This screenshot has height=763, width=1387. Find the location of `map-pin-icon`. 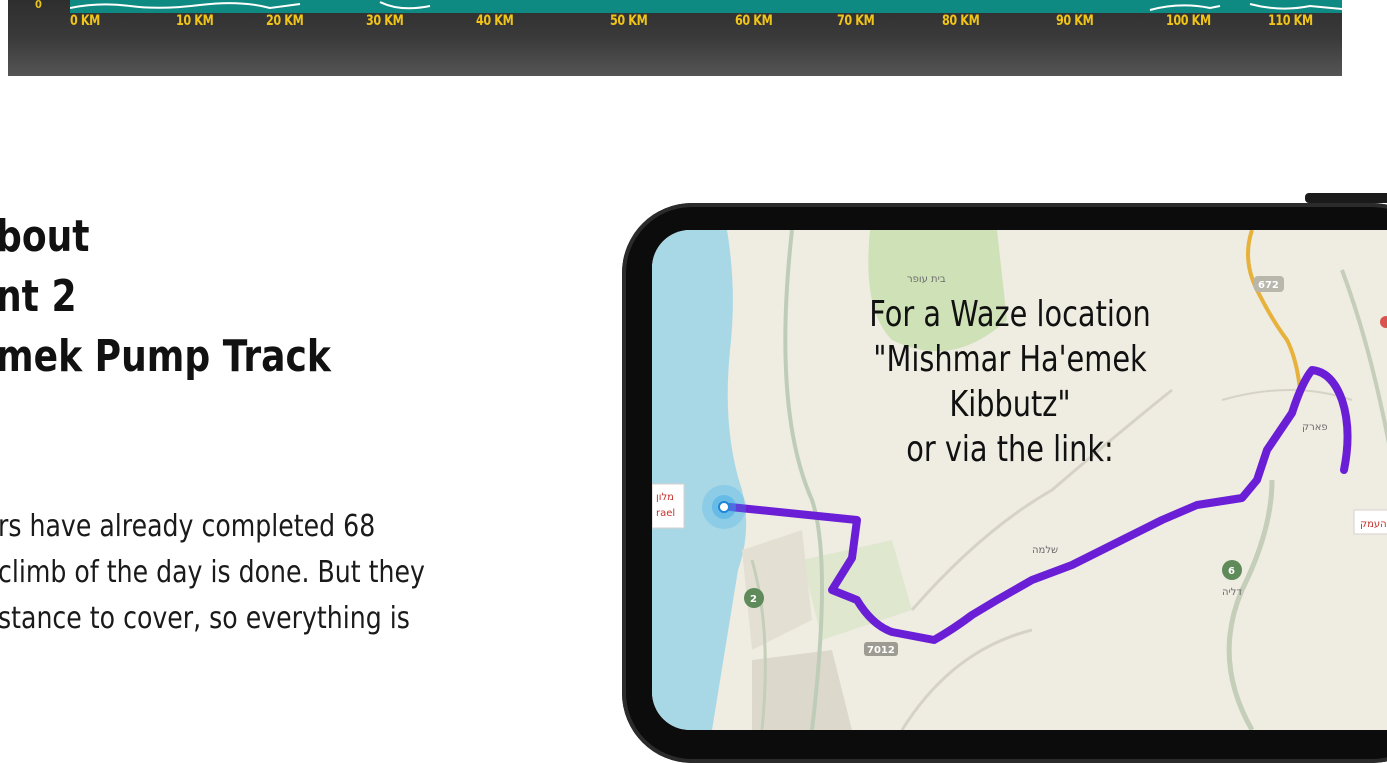

map-pin-icon is located at coordinates (1383, 322).